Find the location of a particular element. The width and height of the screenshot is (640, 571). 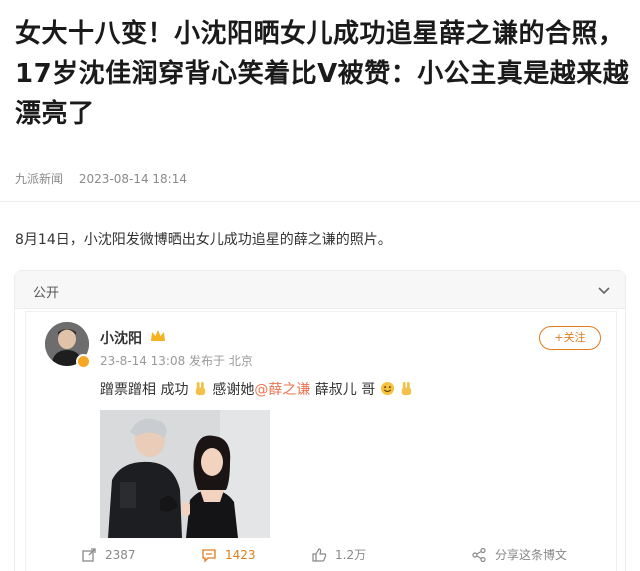

chevron-down-icon is located at coordinates (604, 290).